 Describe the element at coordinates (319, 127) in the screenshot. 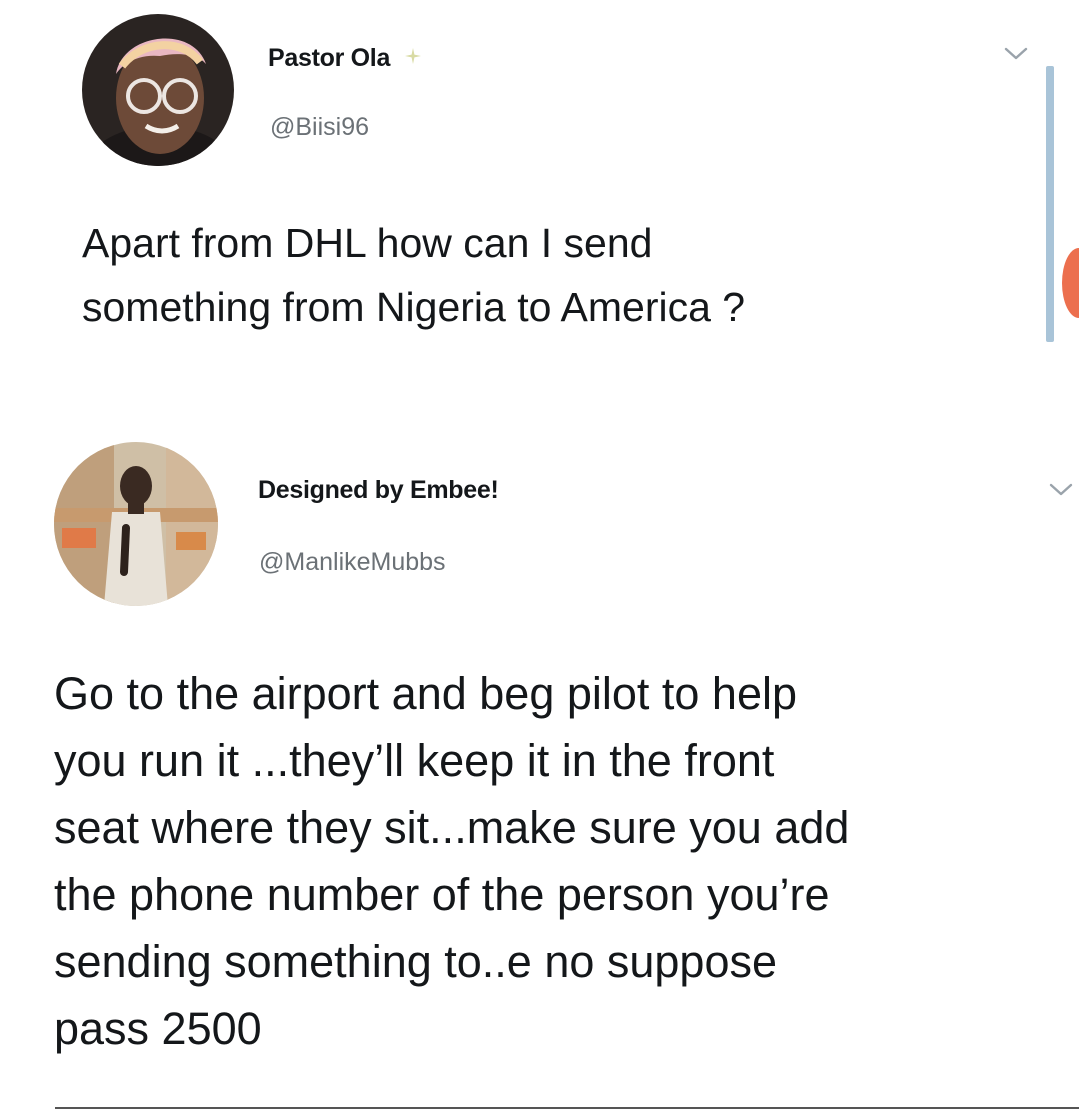

I see `user-handle: @Biisi96` at that location.